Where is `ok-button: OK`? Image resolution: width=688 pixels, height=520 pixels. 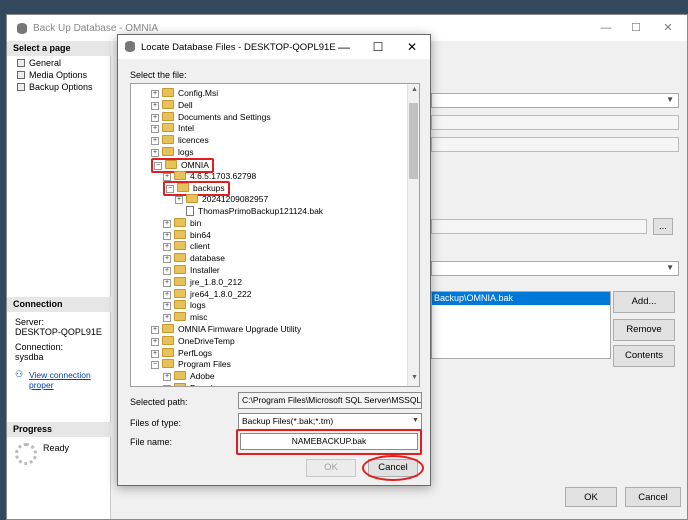
ok-button: OK is located at coordinates (591, 497).